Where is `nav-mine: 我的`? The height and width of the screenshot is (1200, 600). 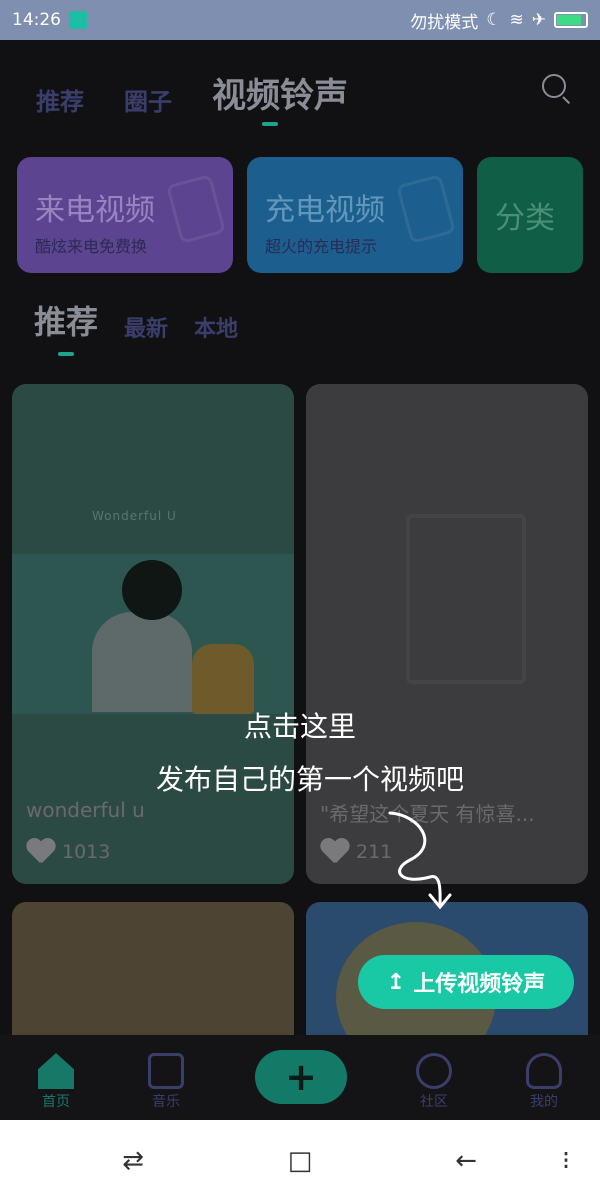
nav-mine: 我的 is located at coordinates (544, 1082).